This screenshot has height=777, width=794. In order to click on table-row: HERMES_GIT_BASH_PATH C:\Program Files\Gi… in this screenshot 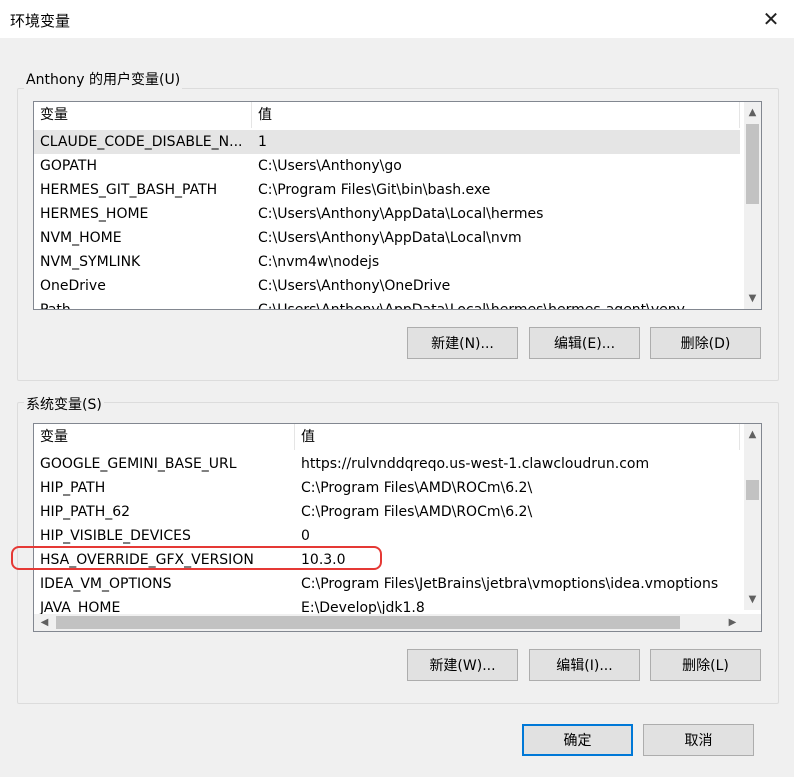, I will do `click(387, 190)`.